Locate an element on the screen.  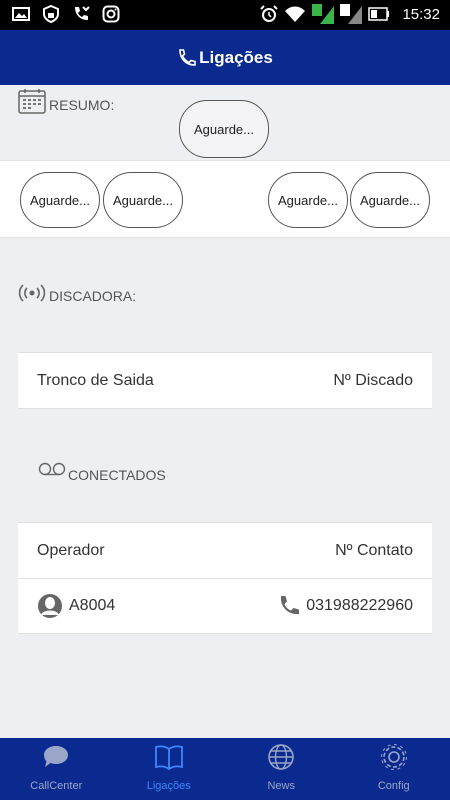
discadora-heading: DISCADORA: is located at coordinates (77, 293).